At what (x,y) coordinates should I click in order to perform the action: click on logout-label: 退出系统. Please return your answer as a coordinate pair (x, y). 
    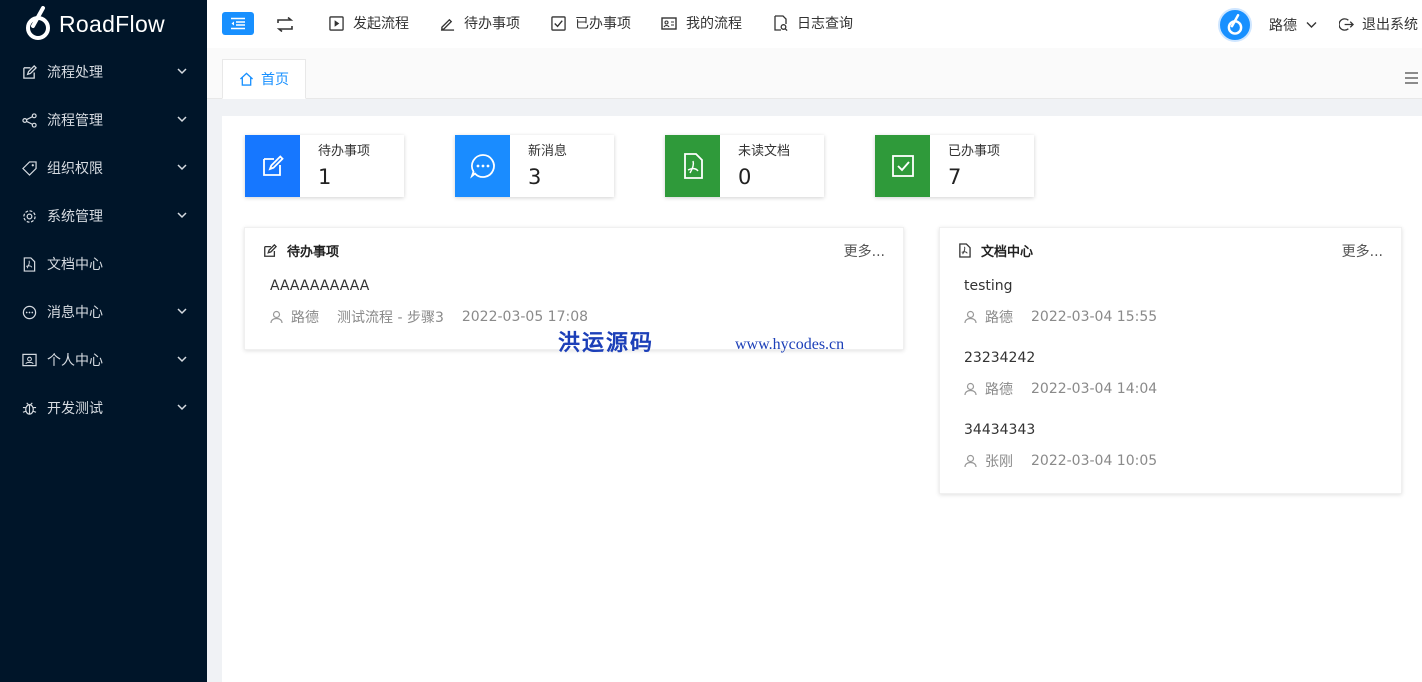
    Looking at the image, I should click on (1390, 25).